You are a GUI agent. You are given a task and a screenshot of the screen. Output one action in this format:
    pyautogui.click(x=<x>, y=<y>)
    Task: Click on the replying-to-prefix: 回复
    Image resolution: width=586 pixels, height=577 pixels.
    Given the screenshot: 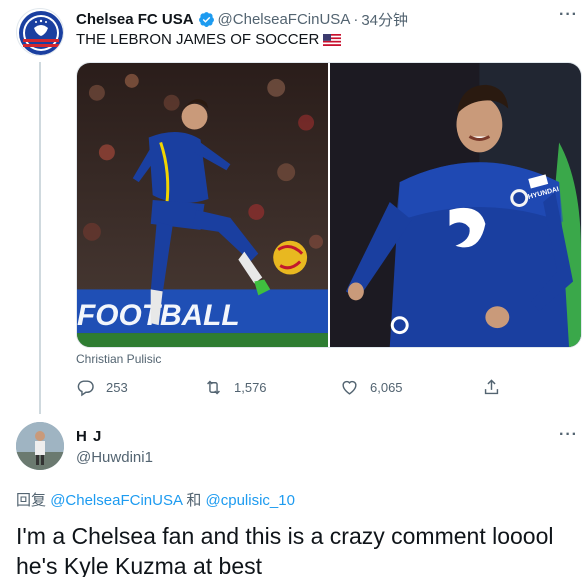 What is the action you would take?
    pyautogui.click(x=31, y=500)
    